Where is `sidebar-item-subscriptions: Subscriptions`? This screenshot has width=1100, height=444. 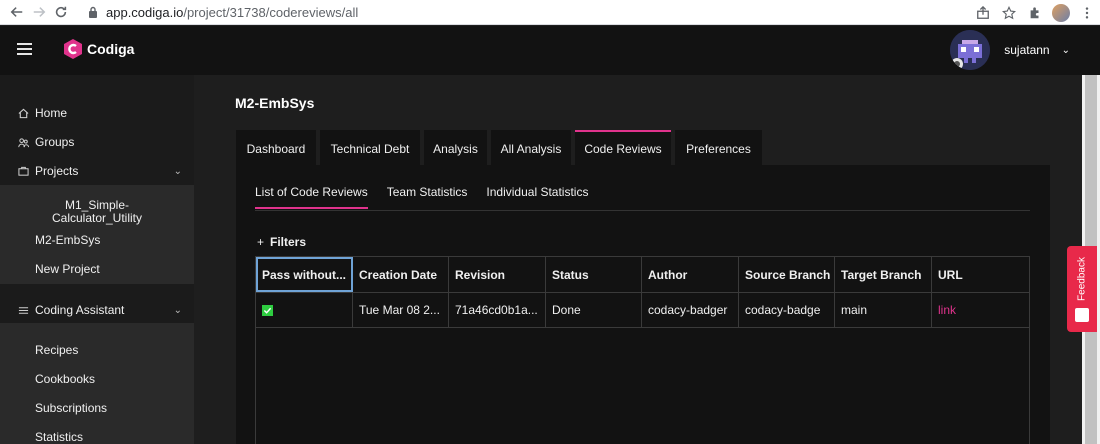 sidebar-item-subscriptions: Subscriptions is located at coordinates (97, 408).